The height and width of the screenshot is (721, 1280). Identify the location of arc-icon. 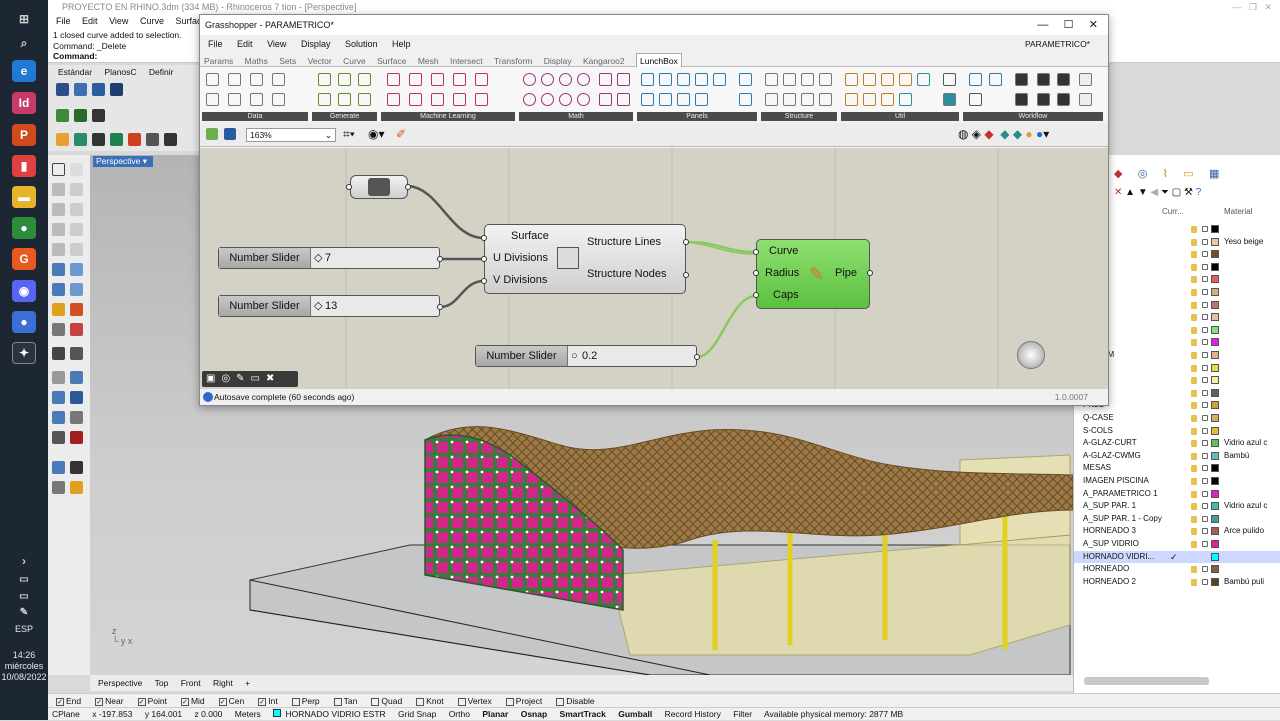
(76, 209).